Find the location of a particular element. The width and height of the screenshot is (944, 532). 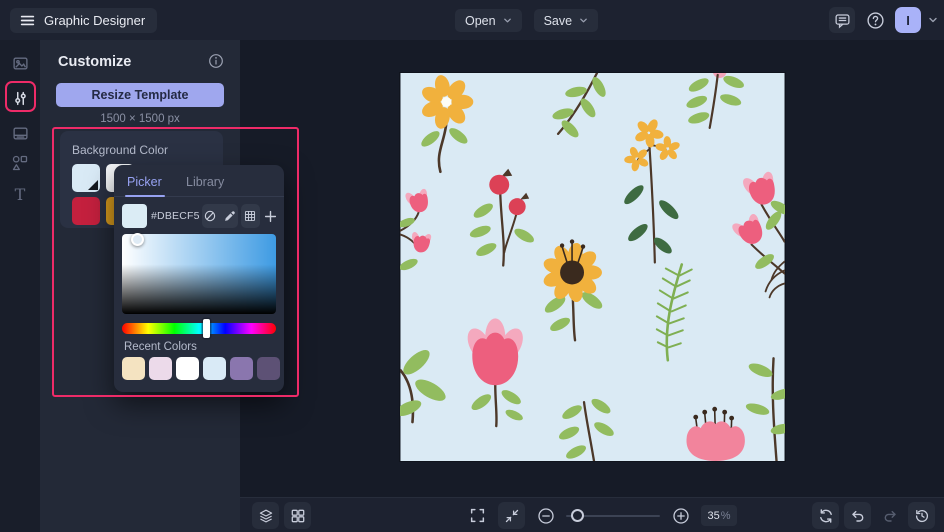

swatch-grid-button is located at coordinates (250, 216).